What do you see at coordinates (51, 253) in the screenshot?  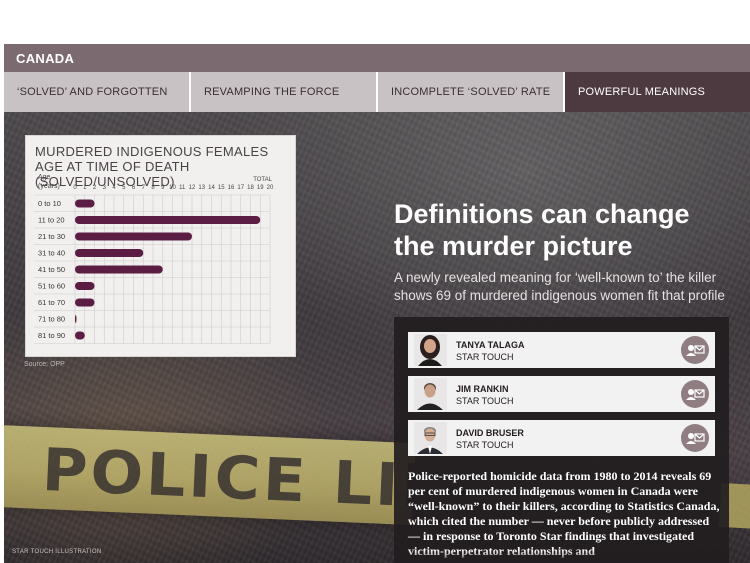 I see `category-label: 31 to 40` at bounding box center [51, 253].